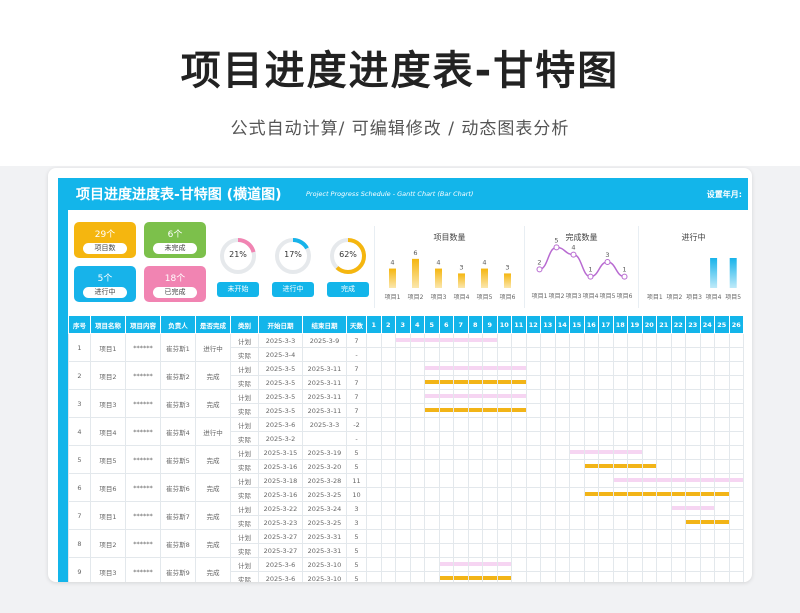  I want to click on row-number: 8, so click(79, 543).